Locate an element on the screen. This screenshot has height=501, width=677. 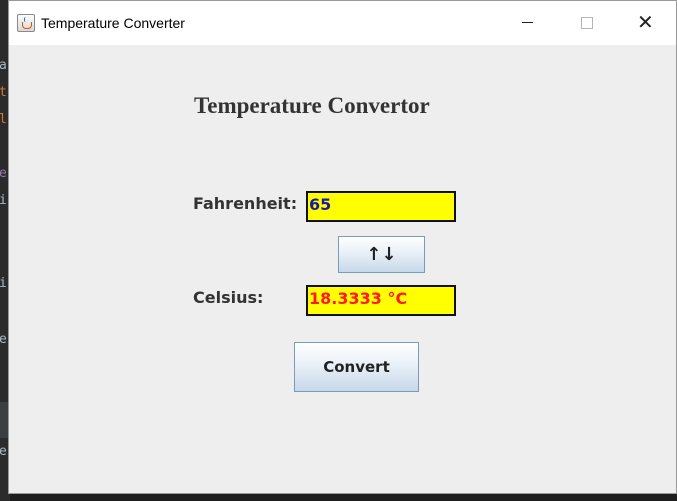
close-icon: ✕ is located at coordinates (645, 22).